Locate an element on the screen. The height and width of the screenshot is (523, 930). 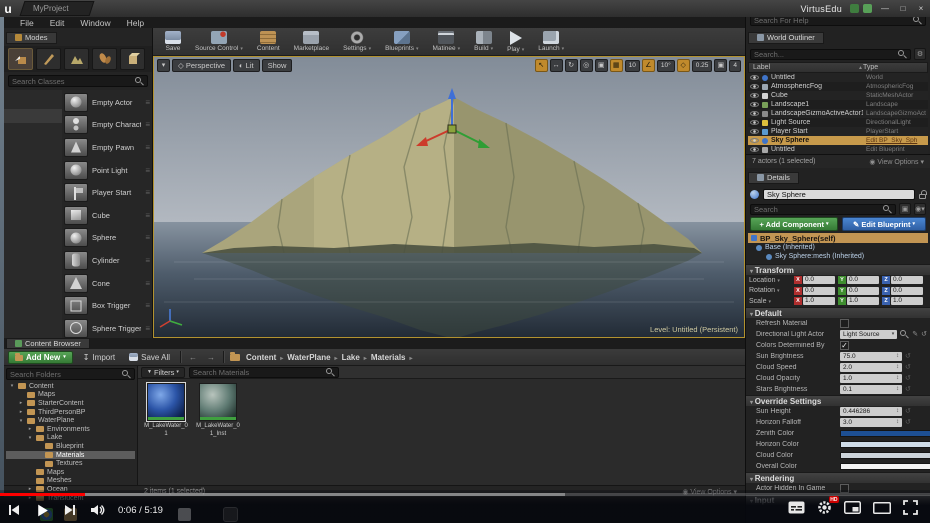
folder-search-input is located at coordinates (66, 374).